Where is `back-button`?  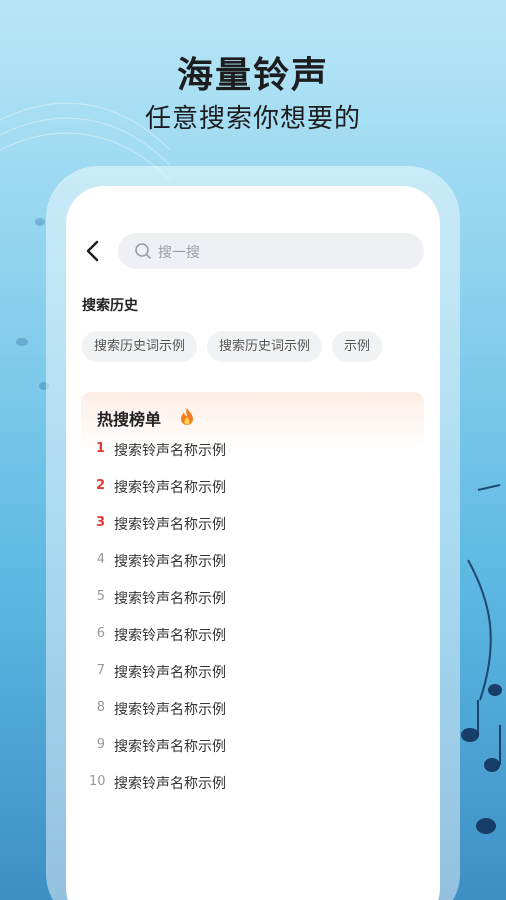
back-button is located at coordinates (93, 251).